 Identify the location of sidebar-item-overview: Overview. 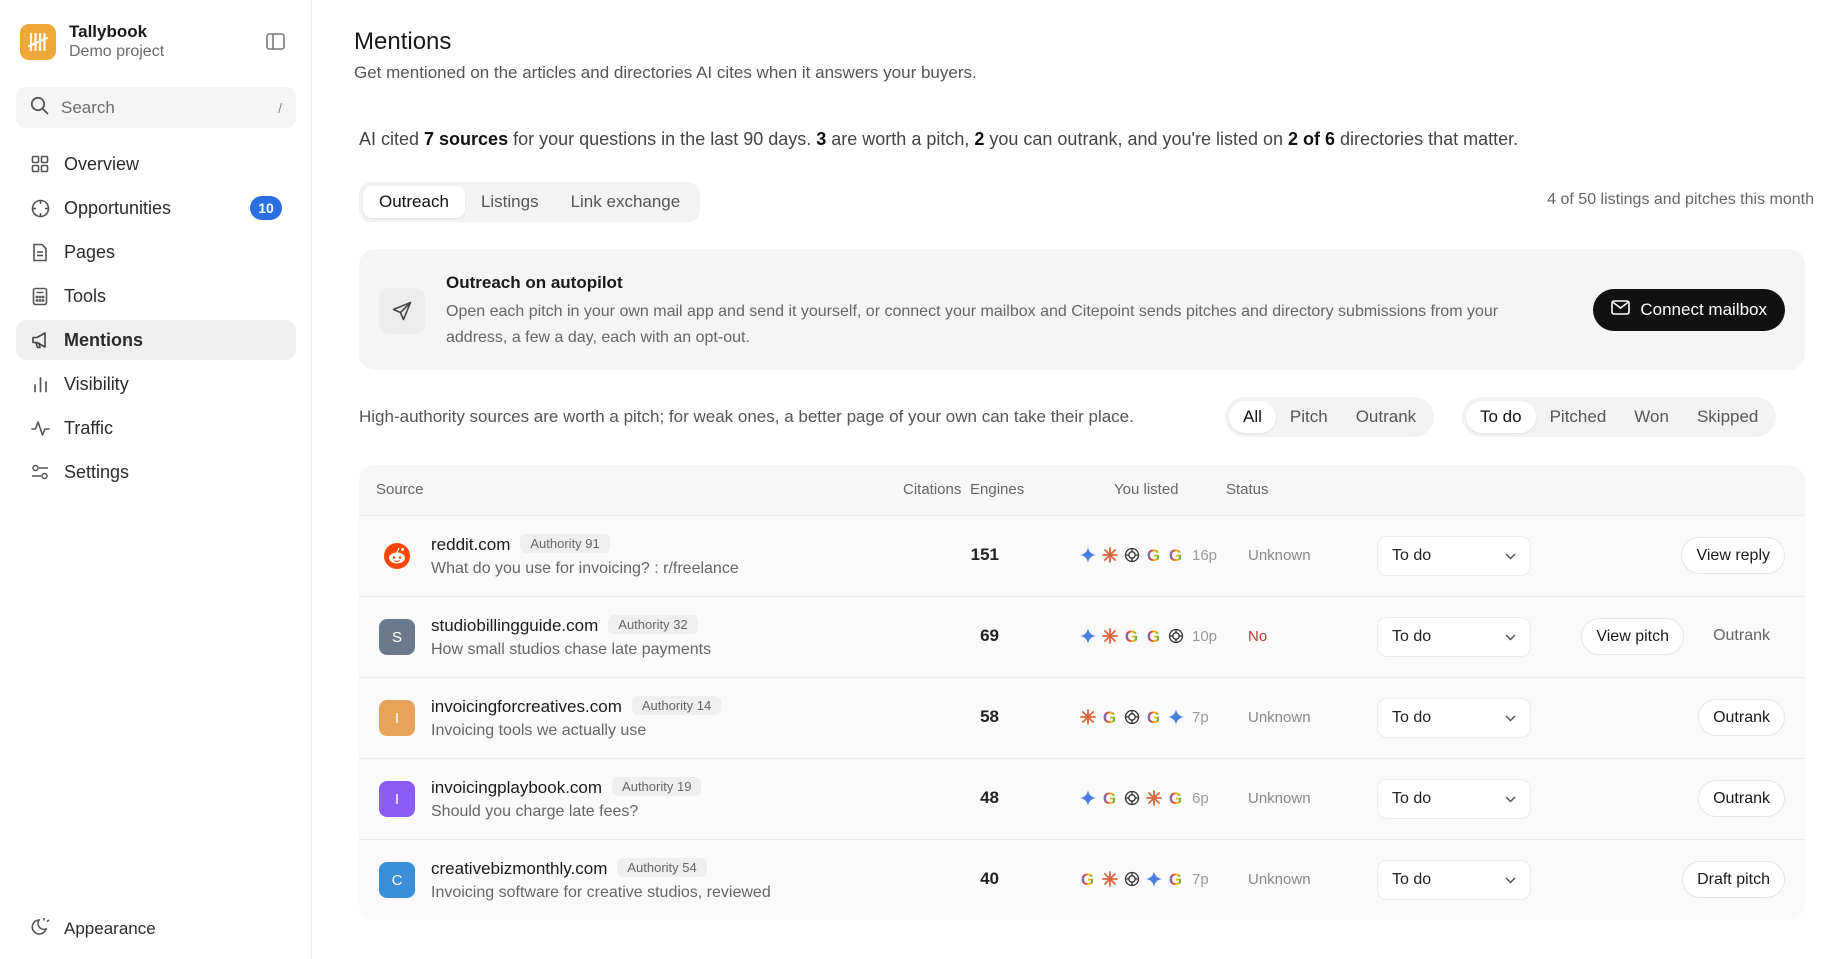
(156, 164).